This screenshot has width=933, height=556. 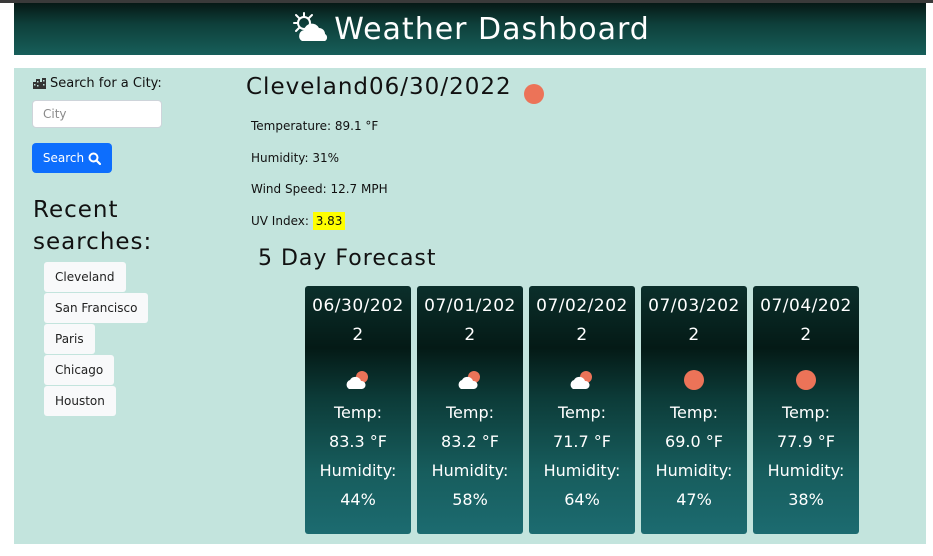 I want to click on current-temperature: Temperature: 89.1 °F, so click(x=315, y=126).